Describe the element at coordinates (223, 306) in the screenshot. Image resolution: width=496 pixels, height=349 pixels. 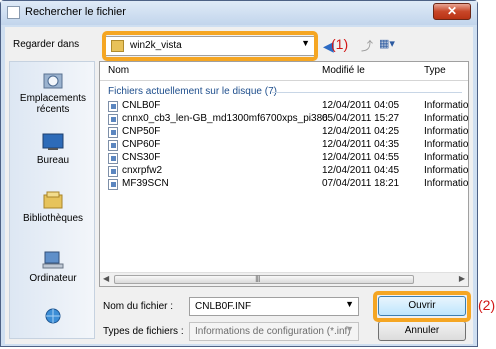
I see `filename-value: CNLB0F.INF` at that location.